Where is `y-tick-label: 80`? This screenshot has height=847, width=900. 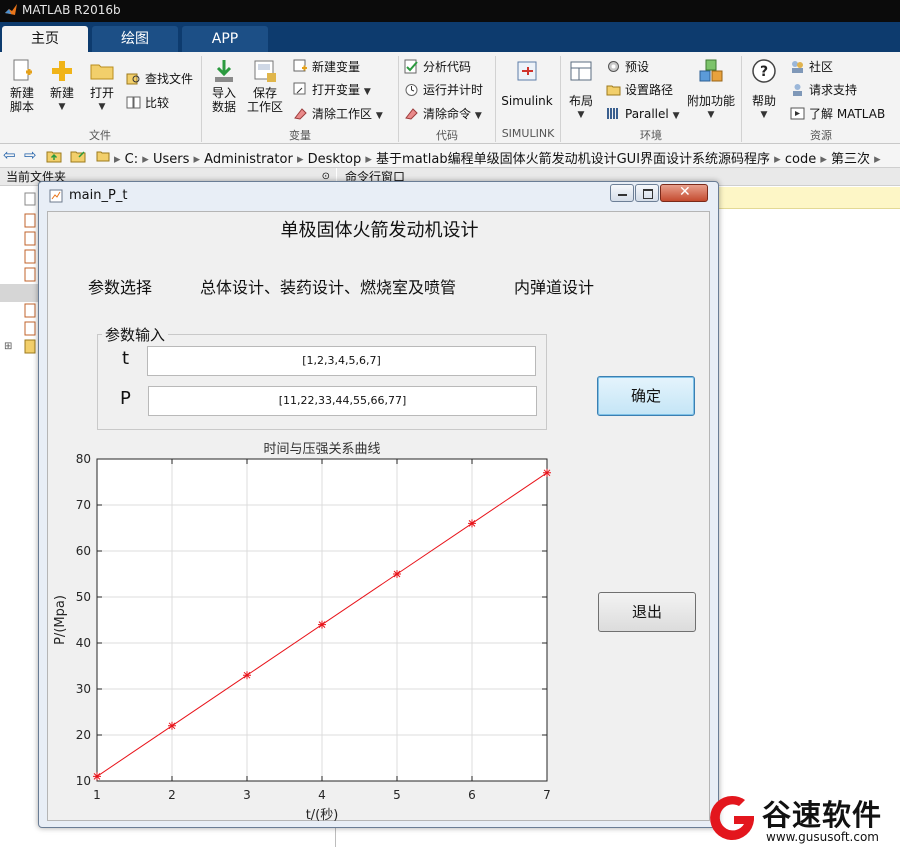
y-tick-label: 80 is located at coordinates (83, 459).